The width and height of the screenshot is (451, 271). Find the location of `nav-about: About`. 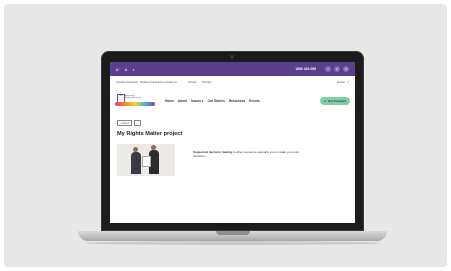

nav-about: About is located at coordinates (182, 101).